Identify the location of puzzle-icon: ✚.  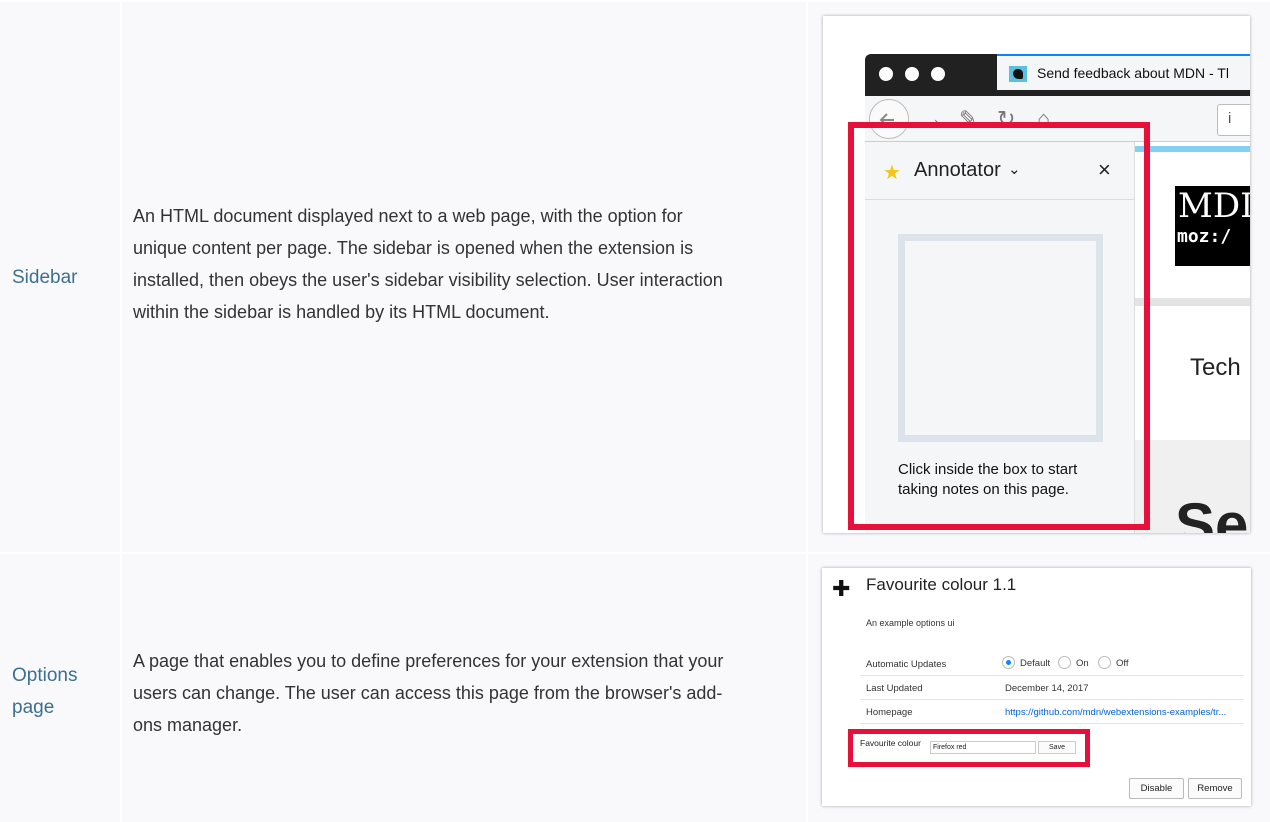
(841, 588).